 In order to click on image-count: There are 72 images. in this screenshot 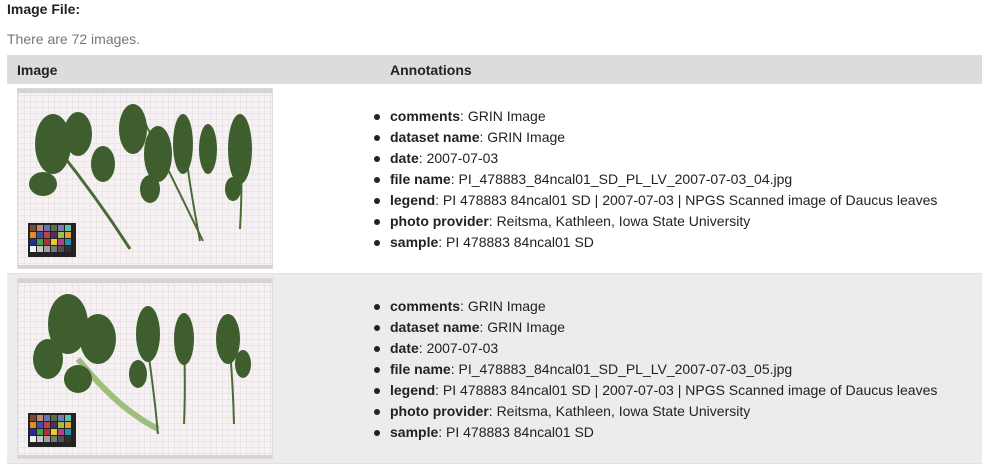, I will do `click(74, 39)`.